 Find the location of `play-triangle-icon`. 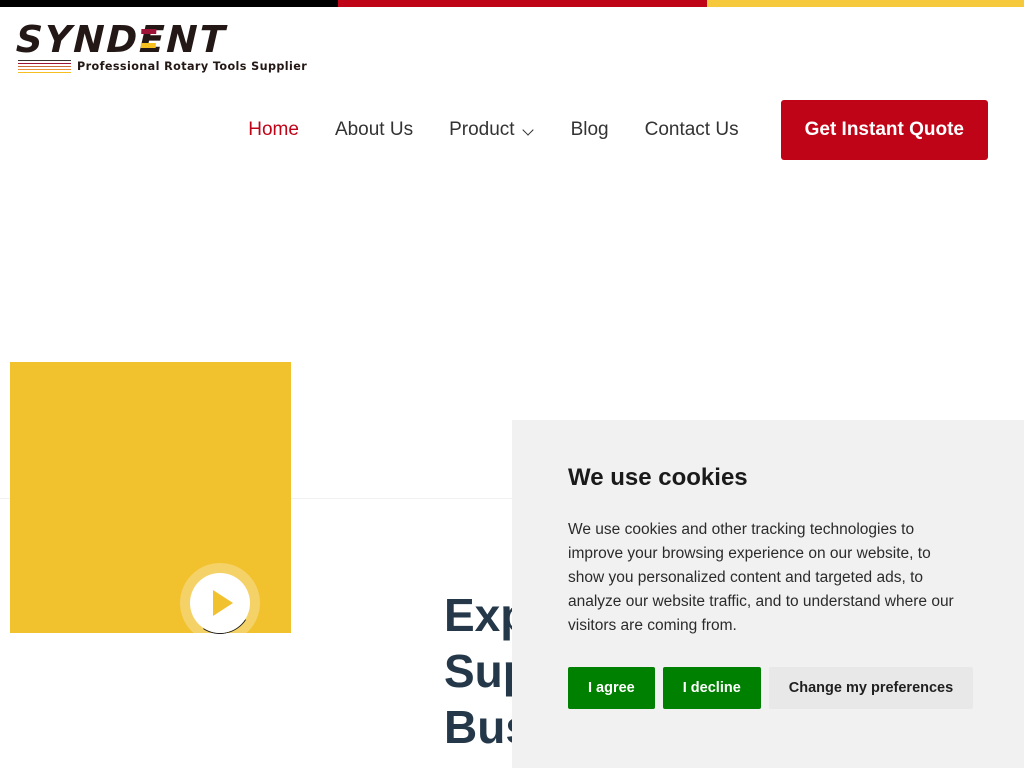

play-triangle-icon is located at coordinates (223, 603).